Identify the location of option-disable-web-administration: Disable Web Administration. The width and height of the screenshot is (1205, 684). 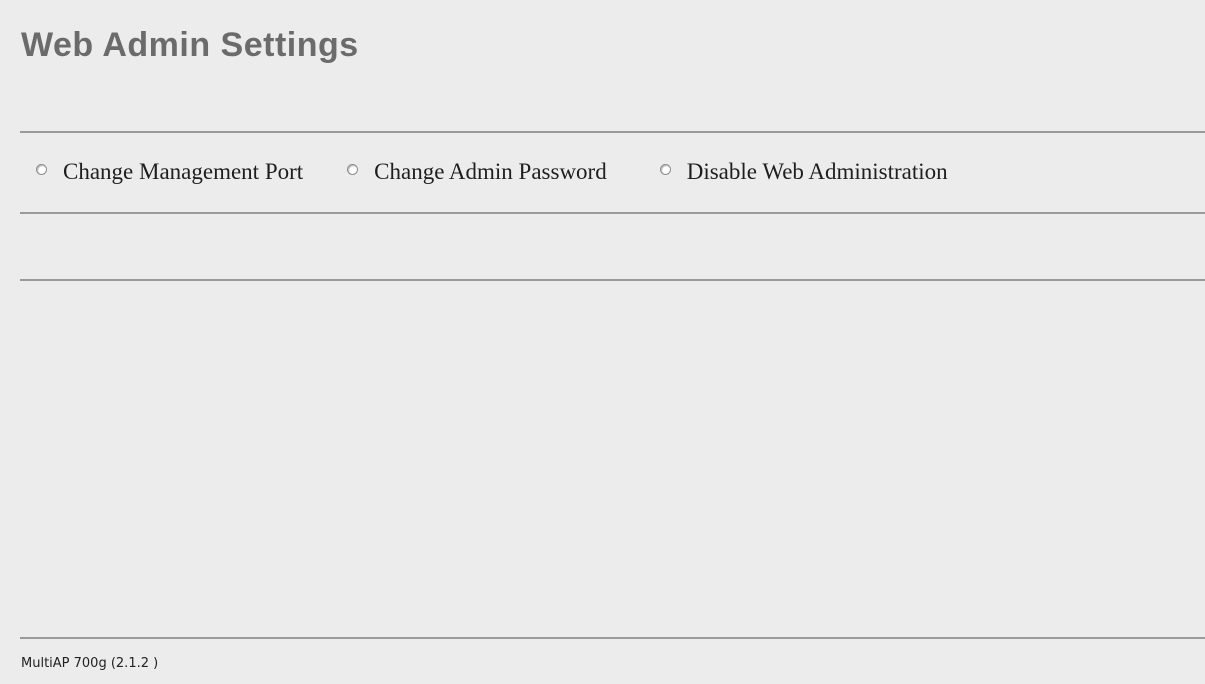
(803, 172).